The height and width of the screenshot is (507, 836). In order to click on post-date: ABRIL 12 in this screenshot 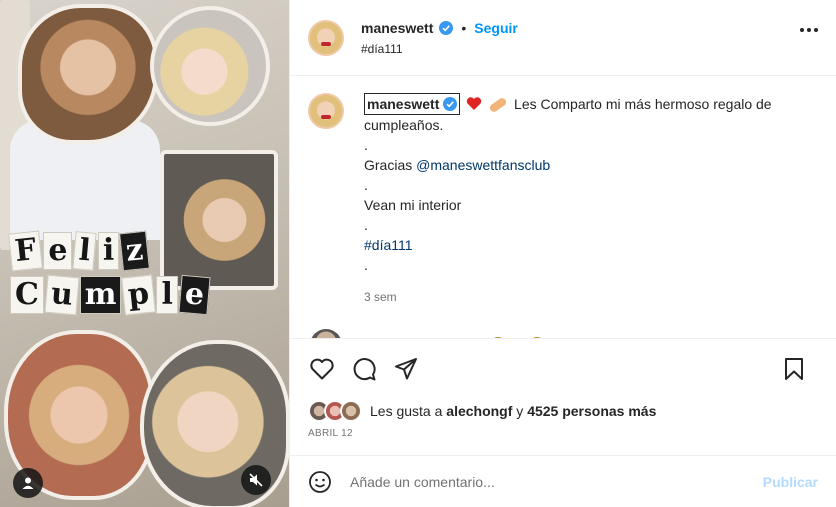, I will do `click(330, 433)`.